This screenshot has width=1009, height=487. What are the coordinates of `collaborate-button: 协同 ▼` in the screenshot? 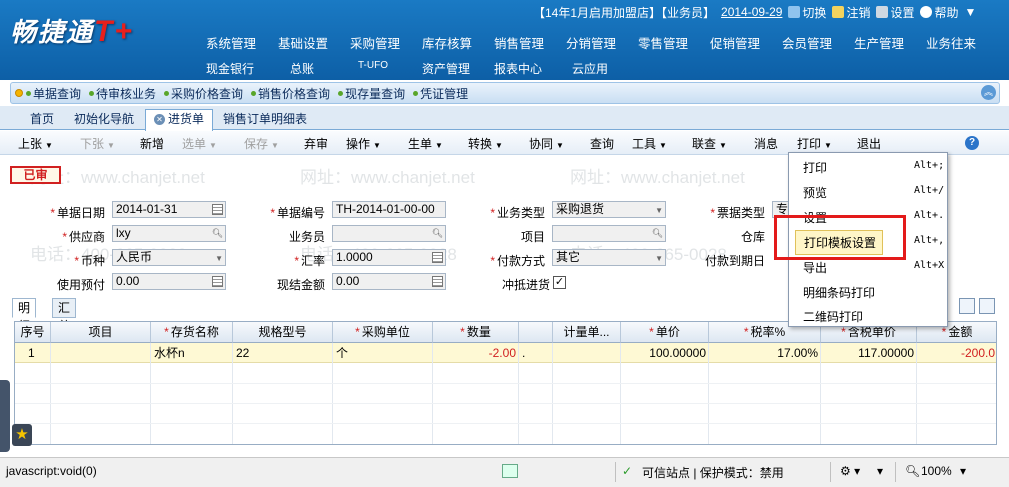 It's located at (546, 143).